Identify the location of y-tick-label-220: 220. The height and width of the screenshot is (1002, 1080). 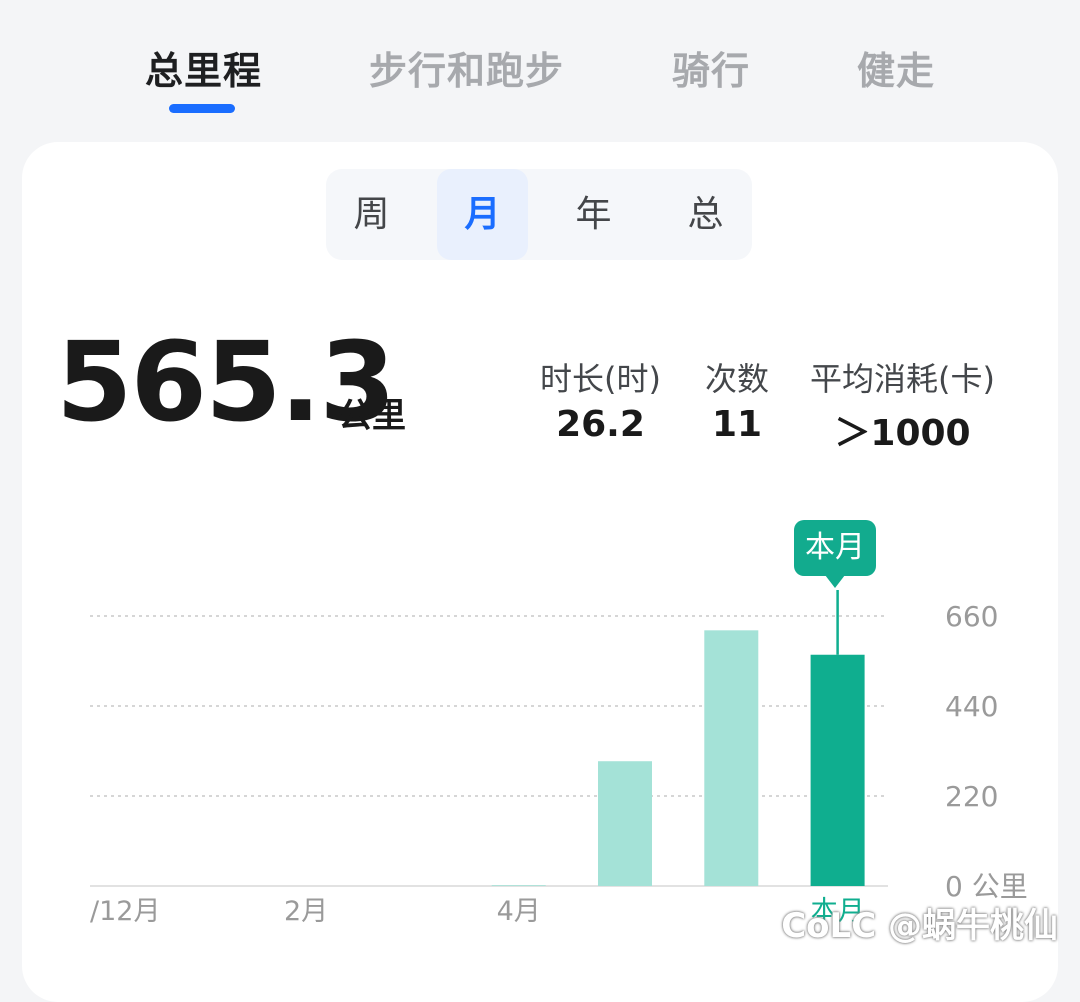
(971, 796).